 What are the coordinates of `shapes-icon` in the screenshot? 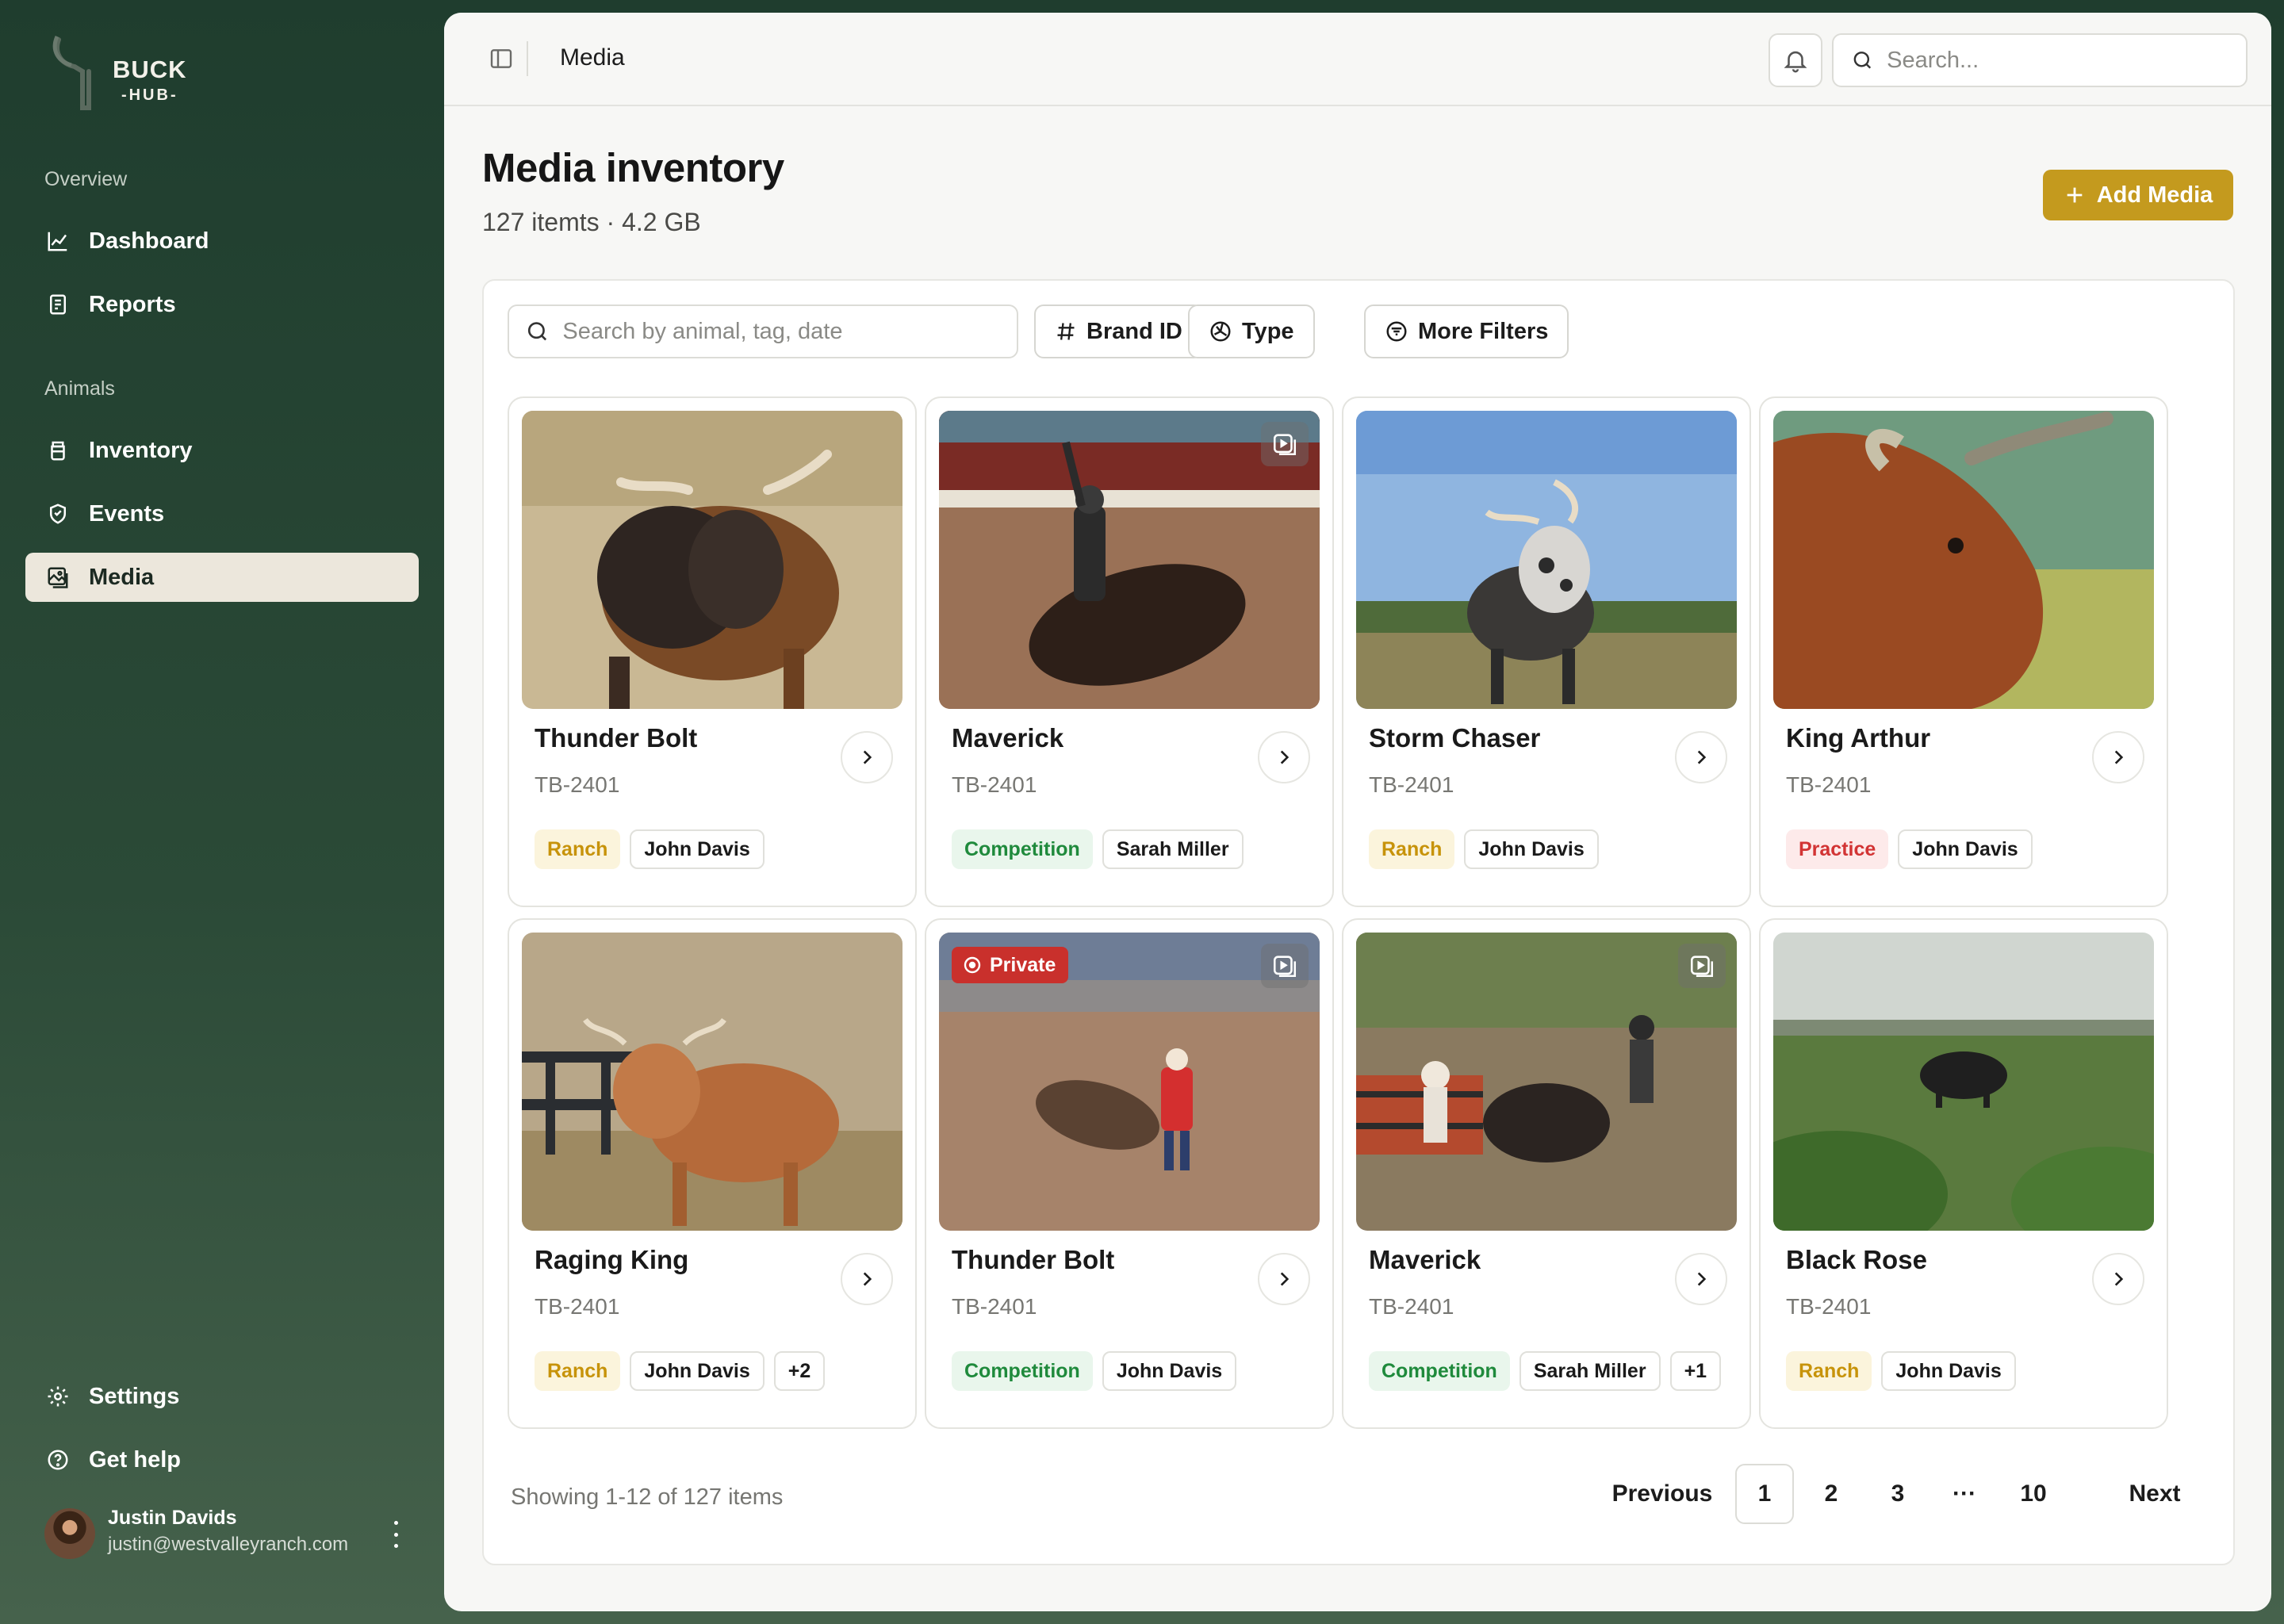 It's located at (1220, 331).